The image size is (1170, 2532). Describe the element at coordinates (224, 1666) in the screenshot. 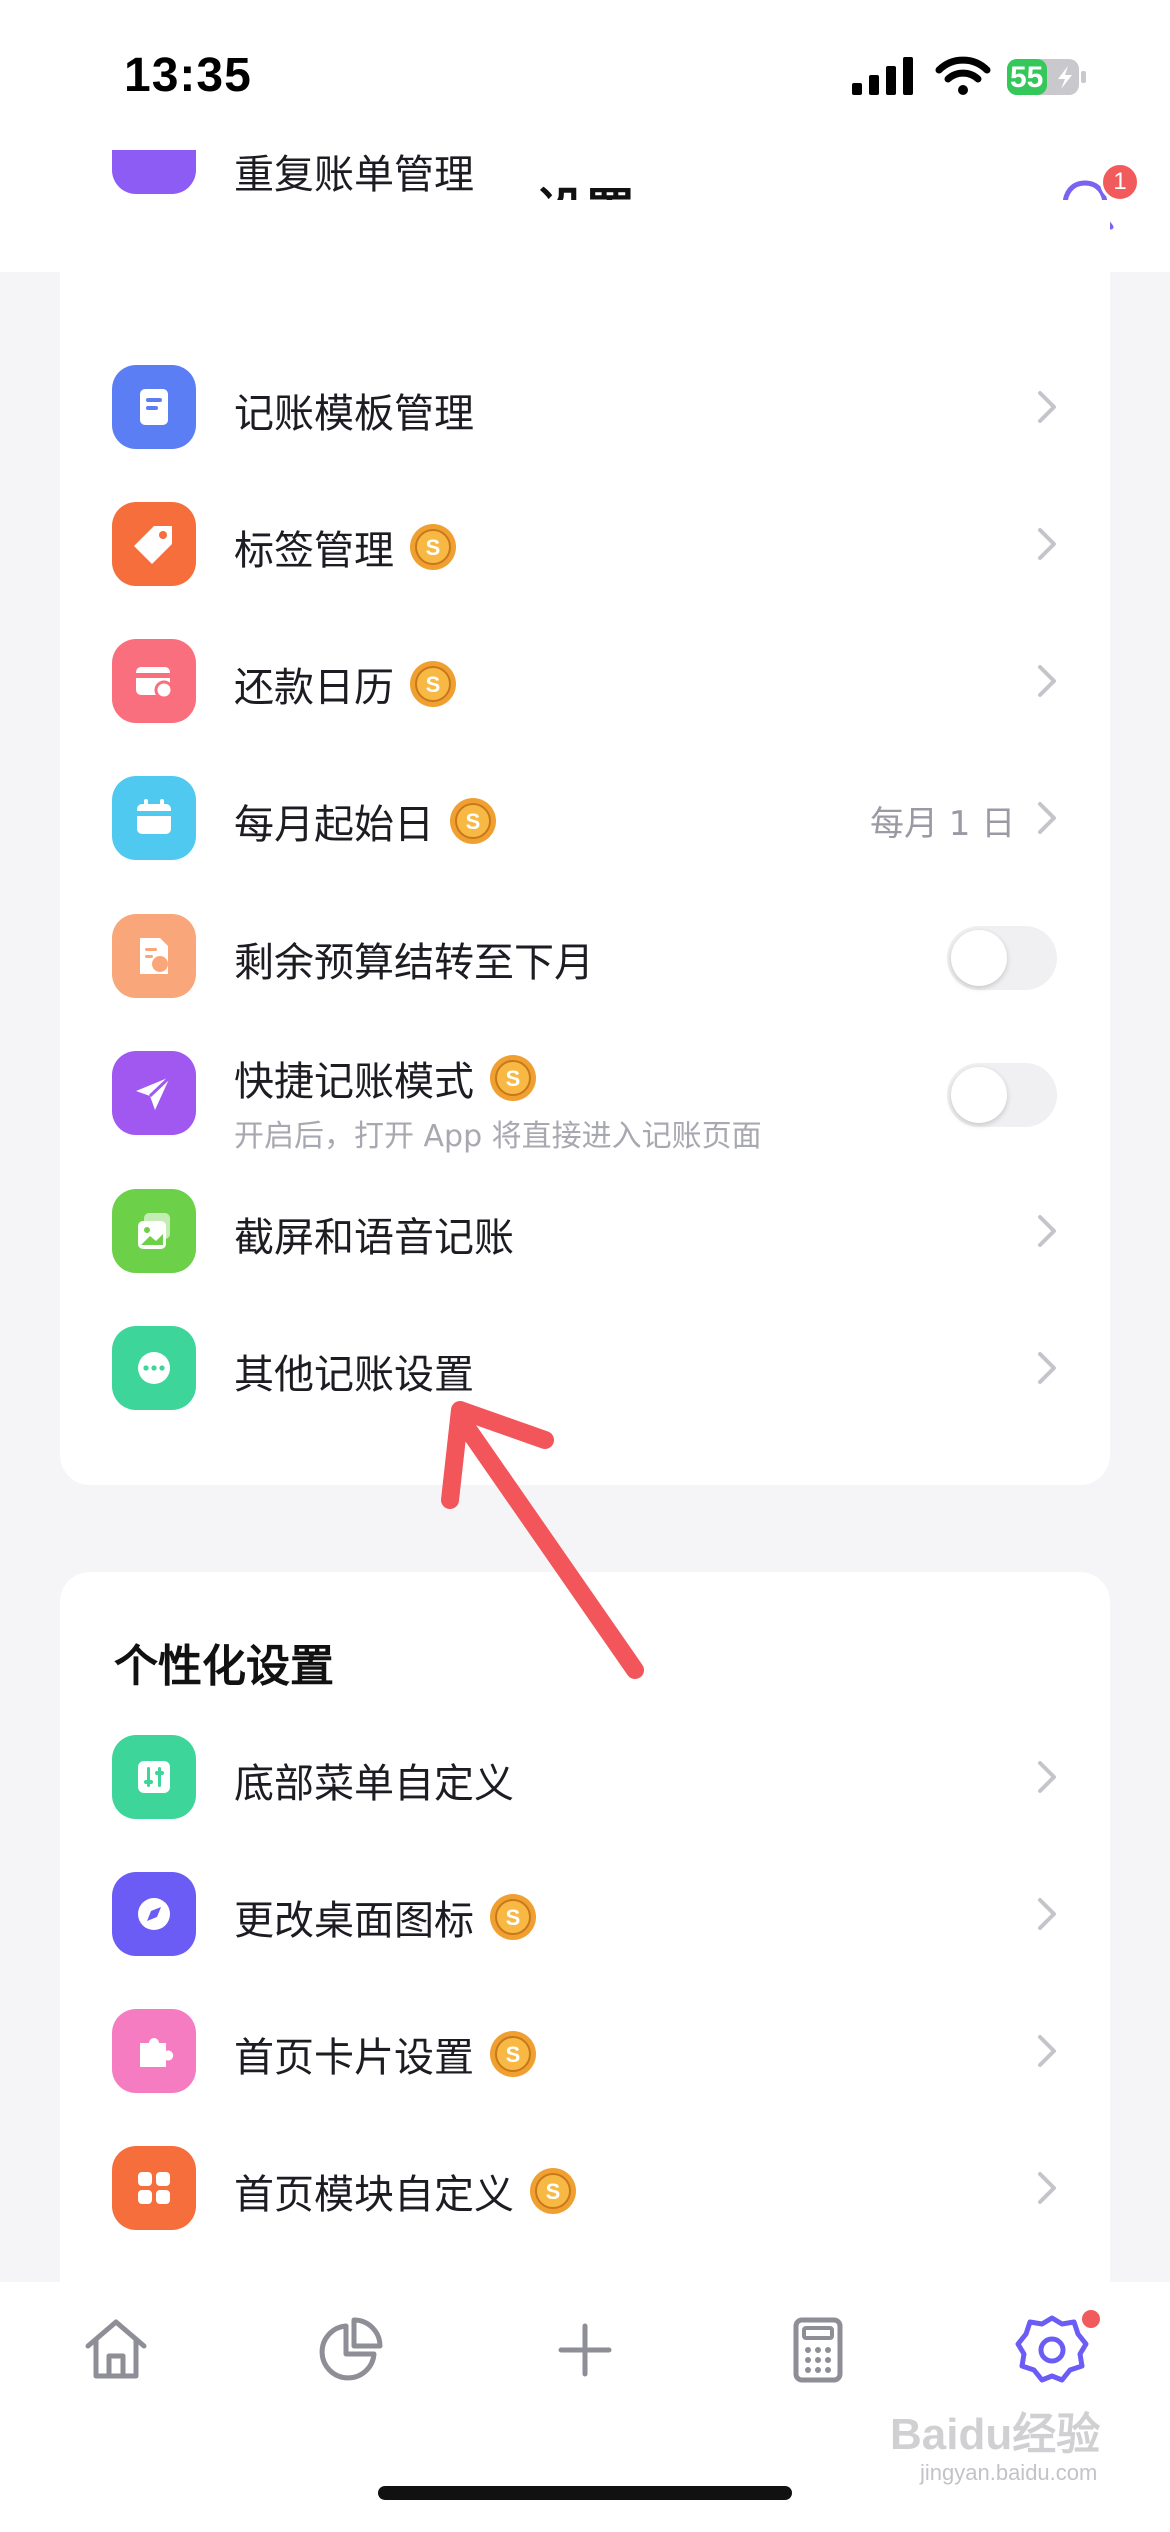

I see `section-title: 个性化设置` at that location.